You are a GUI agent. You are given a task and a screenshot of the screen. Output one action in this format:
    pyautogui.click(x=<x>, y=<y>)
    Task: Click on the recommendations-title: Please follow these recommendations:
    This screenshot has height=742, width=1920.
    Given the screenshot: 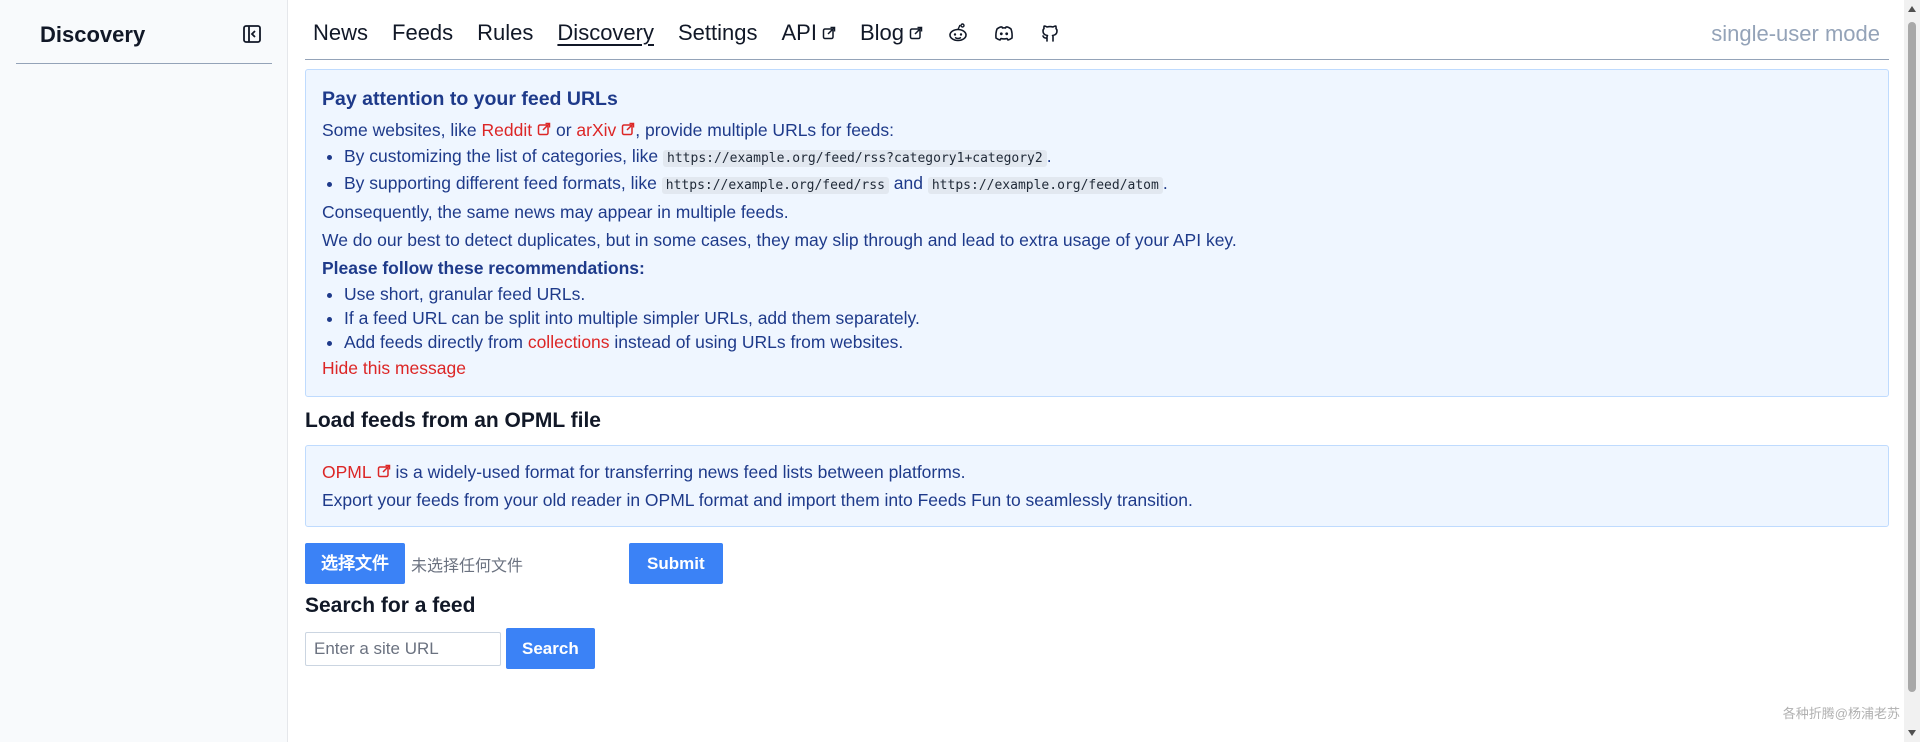 What is the action you would take?
    pyautogui.click(x=483, y=268)
    